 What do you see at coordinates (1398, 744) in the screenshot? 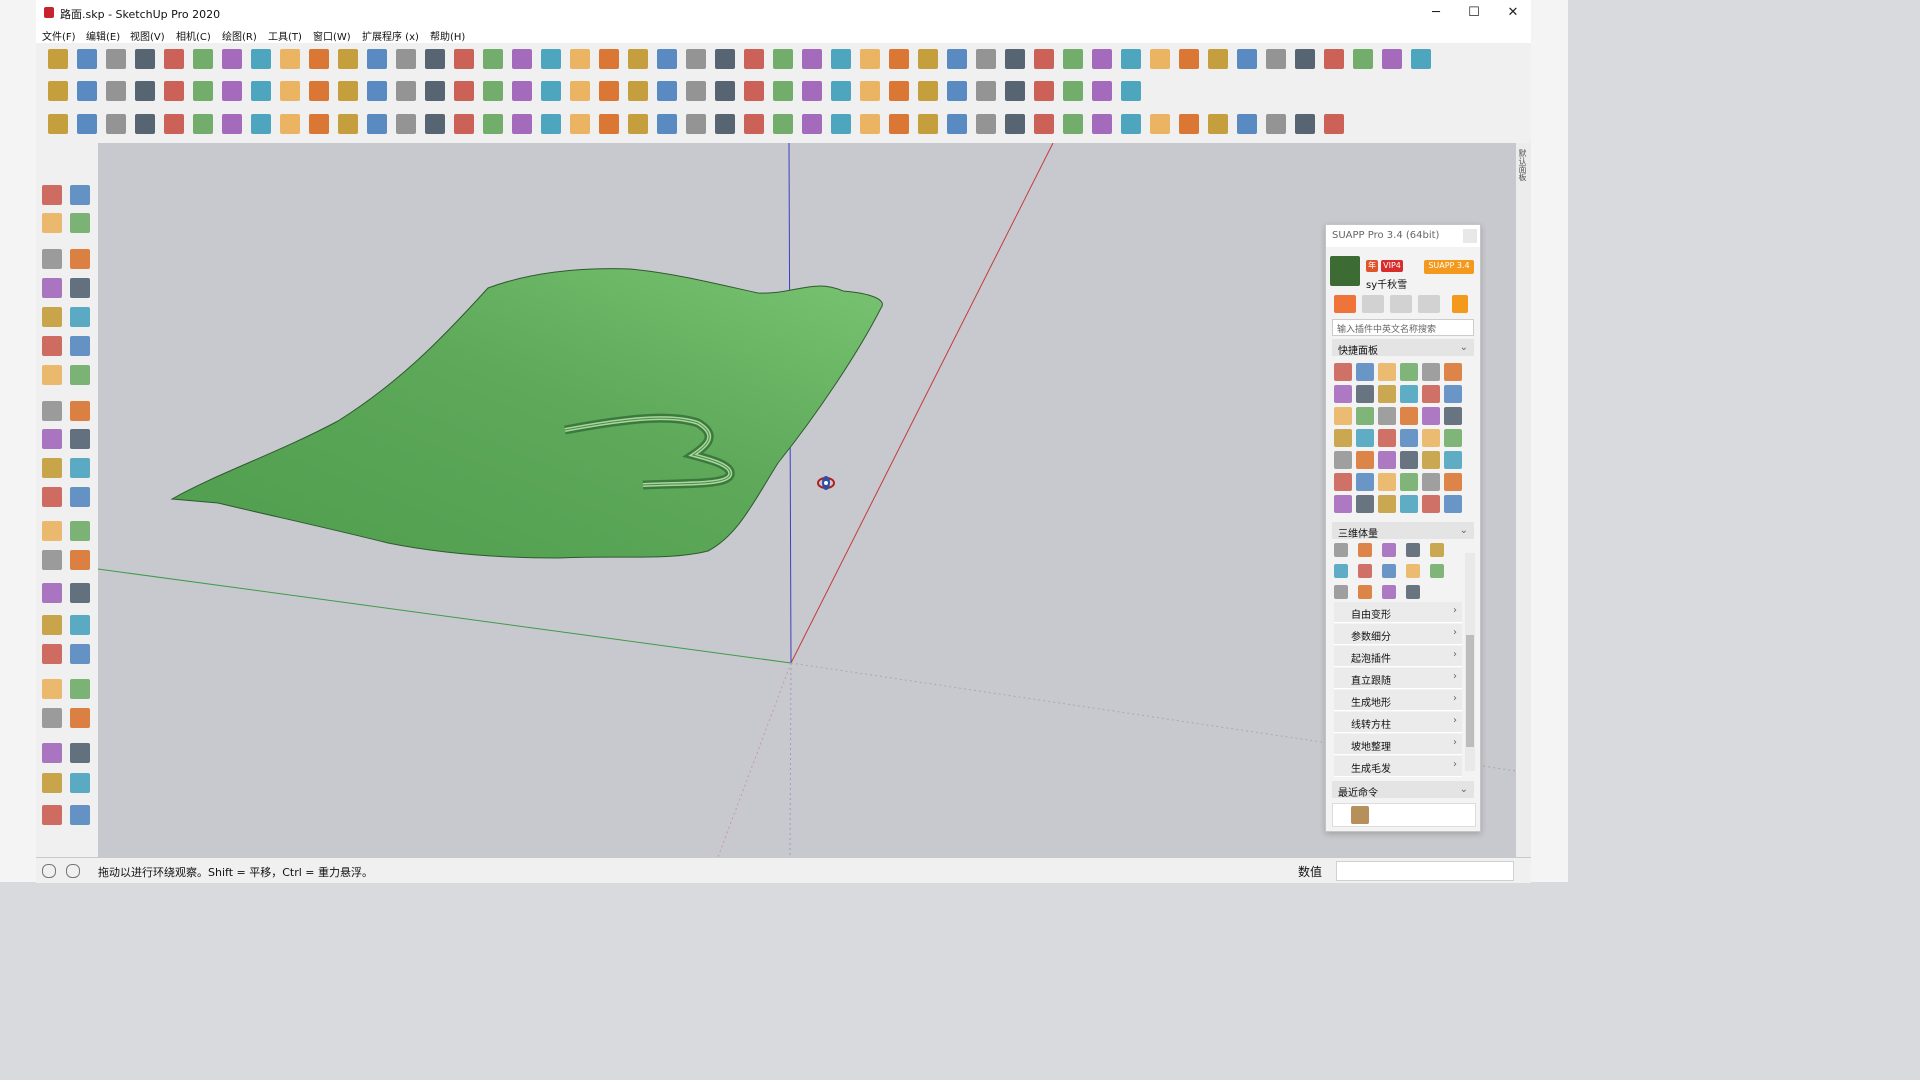
I see `plugin-menu-item: 坡地整理 ›` at bounding box center [1398, 744].